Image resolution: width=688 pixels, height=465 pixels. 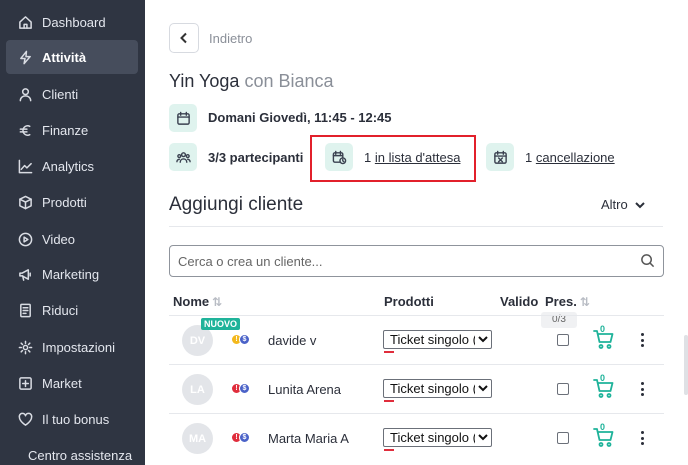 I want to click on participants-icon, so click(x=183, y=157).